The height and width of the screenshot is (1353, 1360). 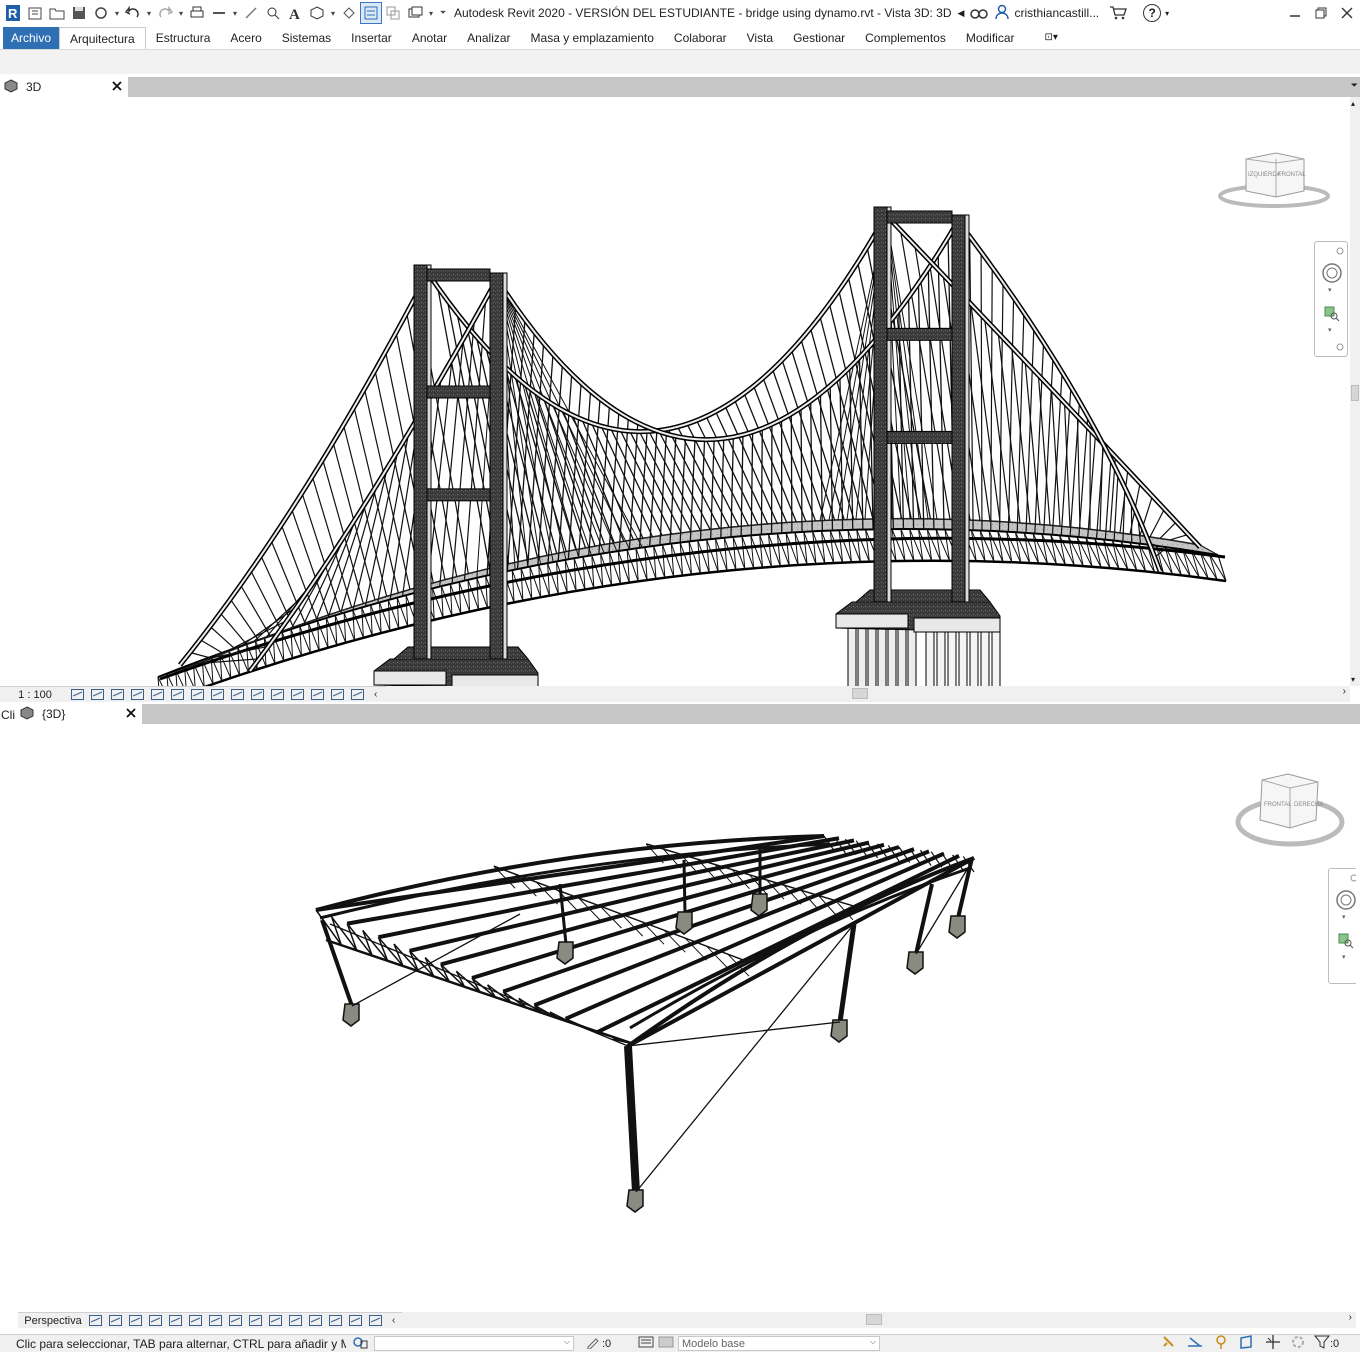 I want to click on ribbon-minimize-icon: ⊡▾, so click(x=1051, y=38).